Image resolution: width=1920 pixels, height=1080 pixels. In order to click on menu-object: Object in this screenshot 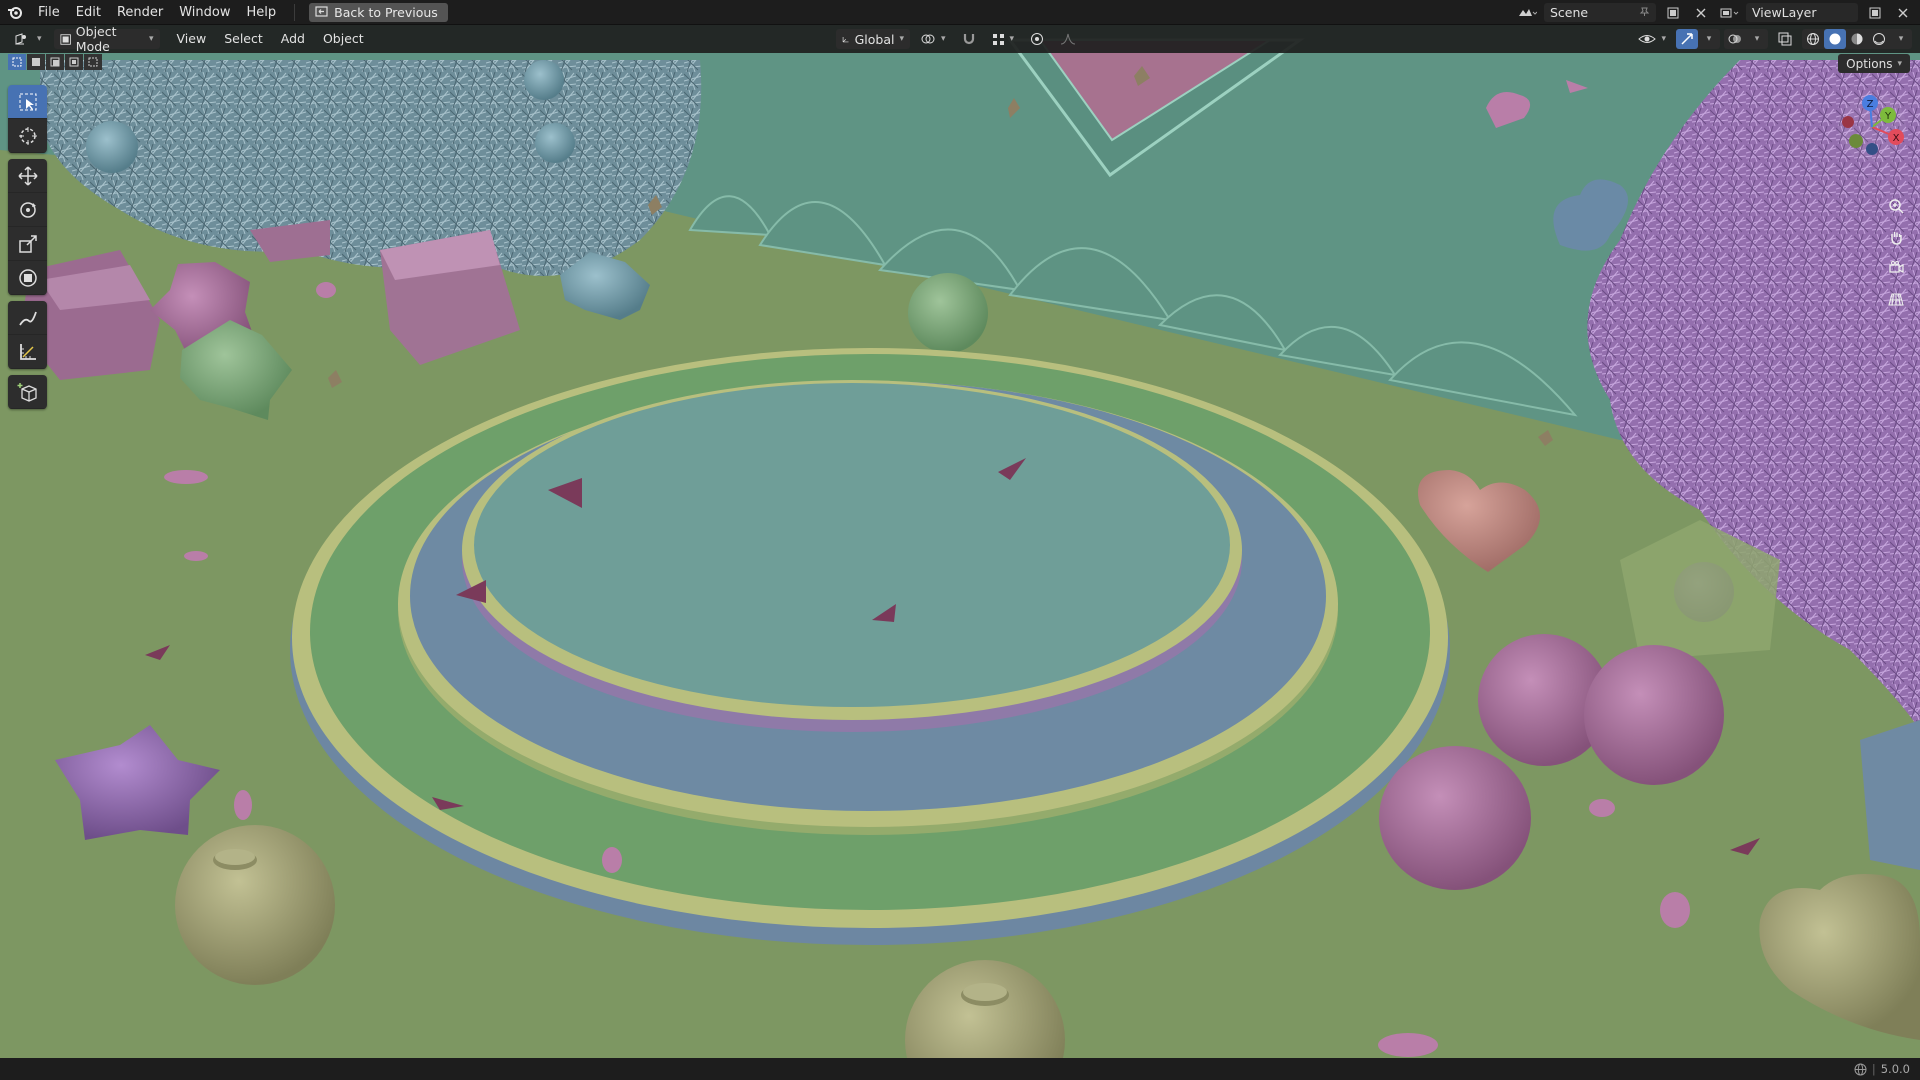, I will do `click(343, 39)`.